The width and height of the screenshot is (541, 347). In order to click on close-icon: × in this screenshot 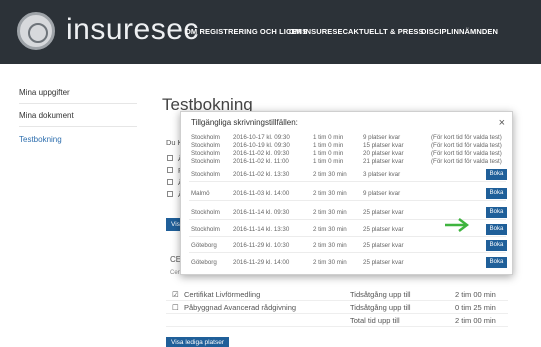, I will do `click(502, 123)`.